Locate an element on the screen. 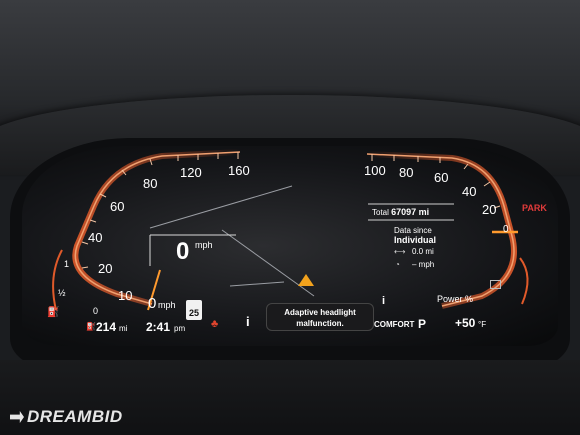  watermark-arrow-icon is located at coordinates (17, 417).